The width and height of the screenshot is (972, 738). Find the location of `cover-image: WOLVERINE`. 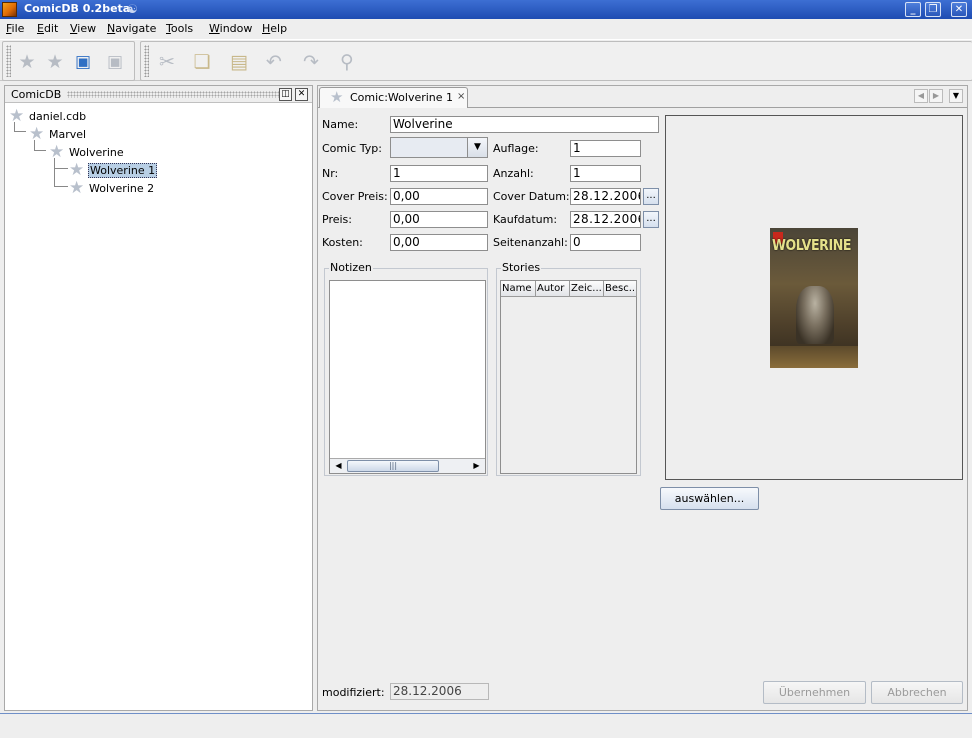

cover-image: WOLVERINE is located at coordinates (814, 298).